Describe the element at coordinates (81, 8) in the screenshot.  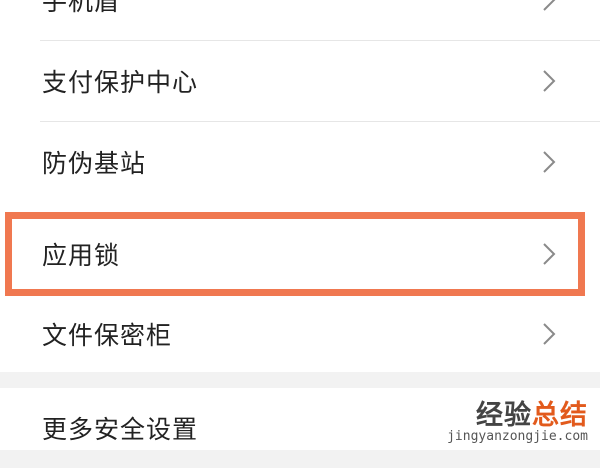
I see `menu-item-label: 手机盾` at that location.